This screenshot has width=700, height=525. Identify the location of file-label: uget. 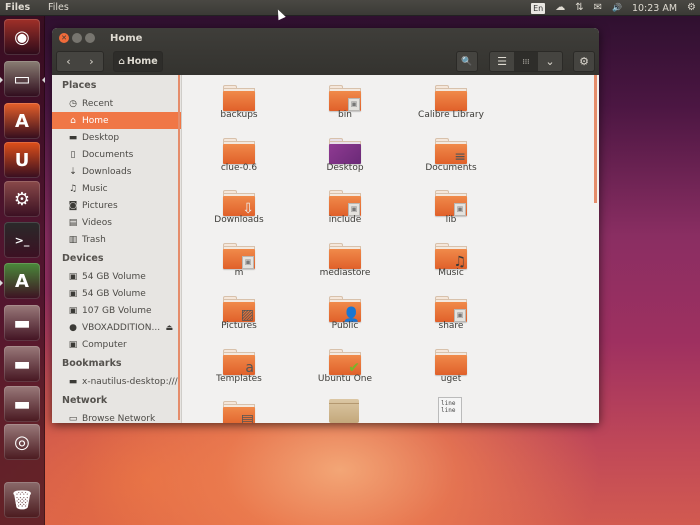
(451, 378).